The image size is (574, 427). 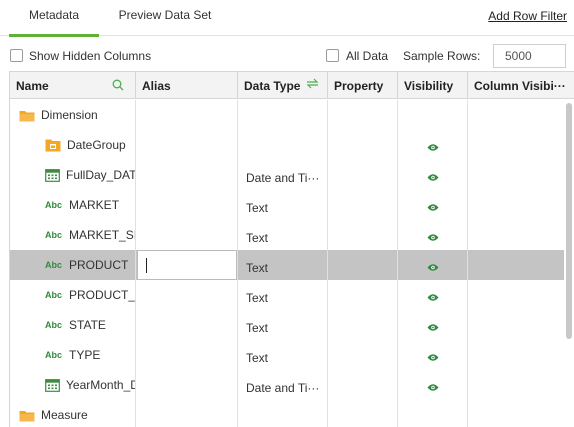 I want to click on table-row: Abc PRODUCT_T Text, so click(x=292, y=295).